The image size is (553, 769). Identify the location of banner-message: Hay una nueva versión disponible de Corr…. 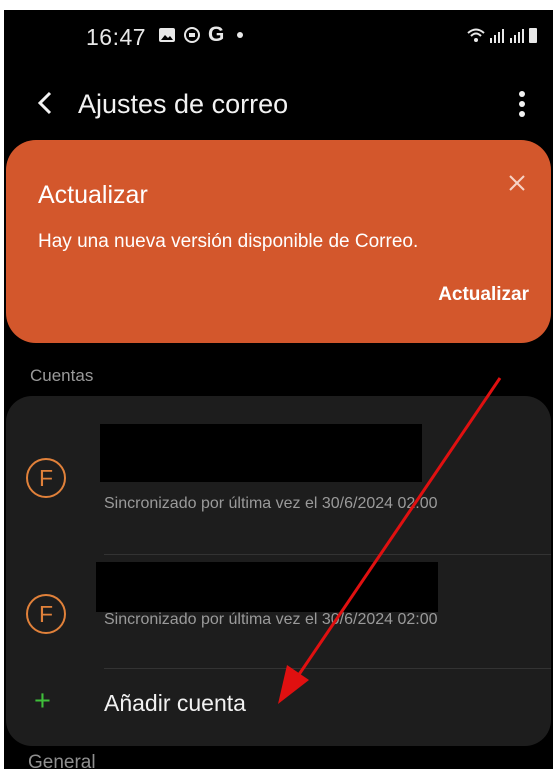
(228, 241).